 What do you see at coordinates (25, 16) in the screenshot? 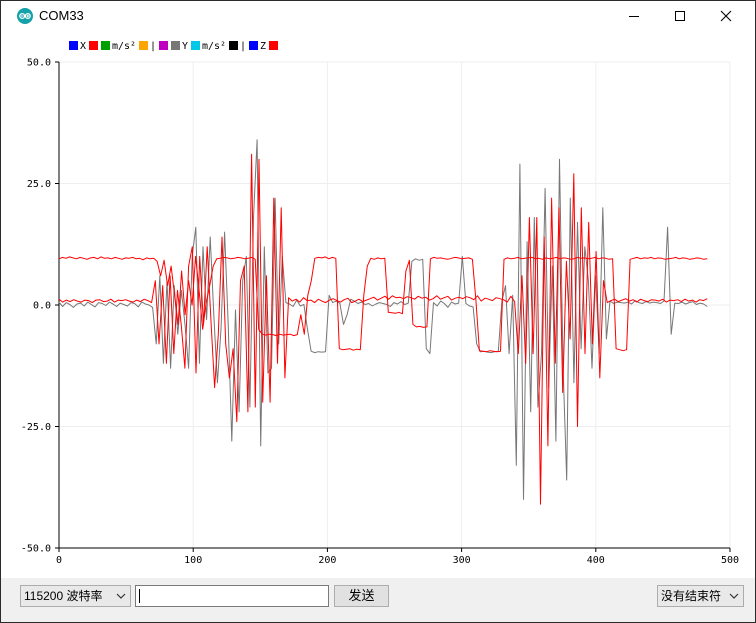
I see `arduino-icon` at bounding box center [25, 16].